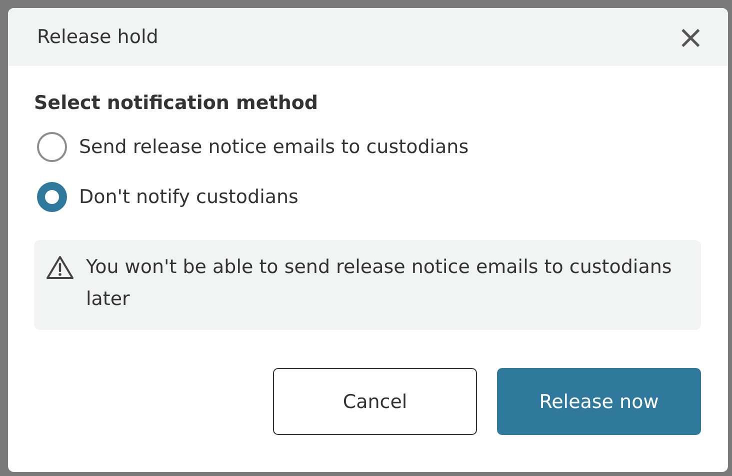  What do you see at coordinates (177, 103) in the screenshot?
I see `section-title: Select notification method` at bounding box center [177, 103].